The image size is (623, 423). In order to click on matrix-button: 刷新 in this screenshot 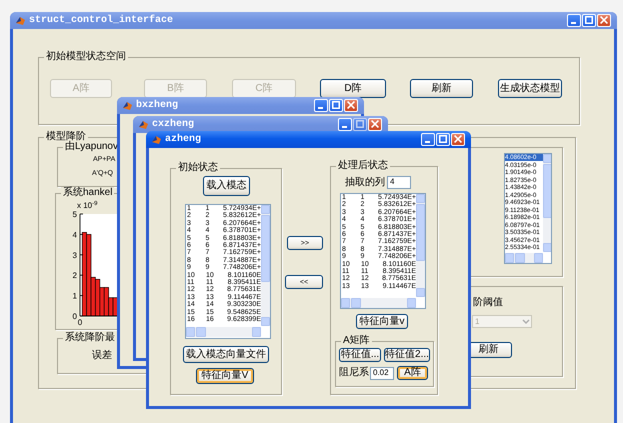, I will do `click(441, 88)`.